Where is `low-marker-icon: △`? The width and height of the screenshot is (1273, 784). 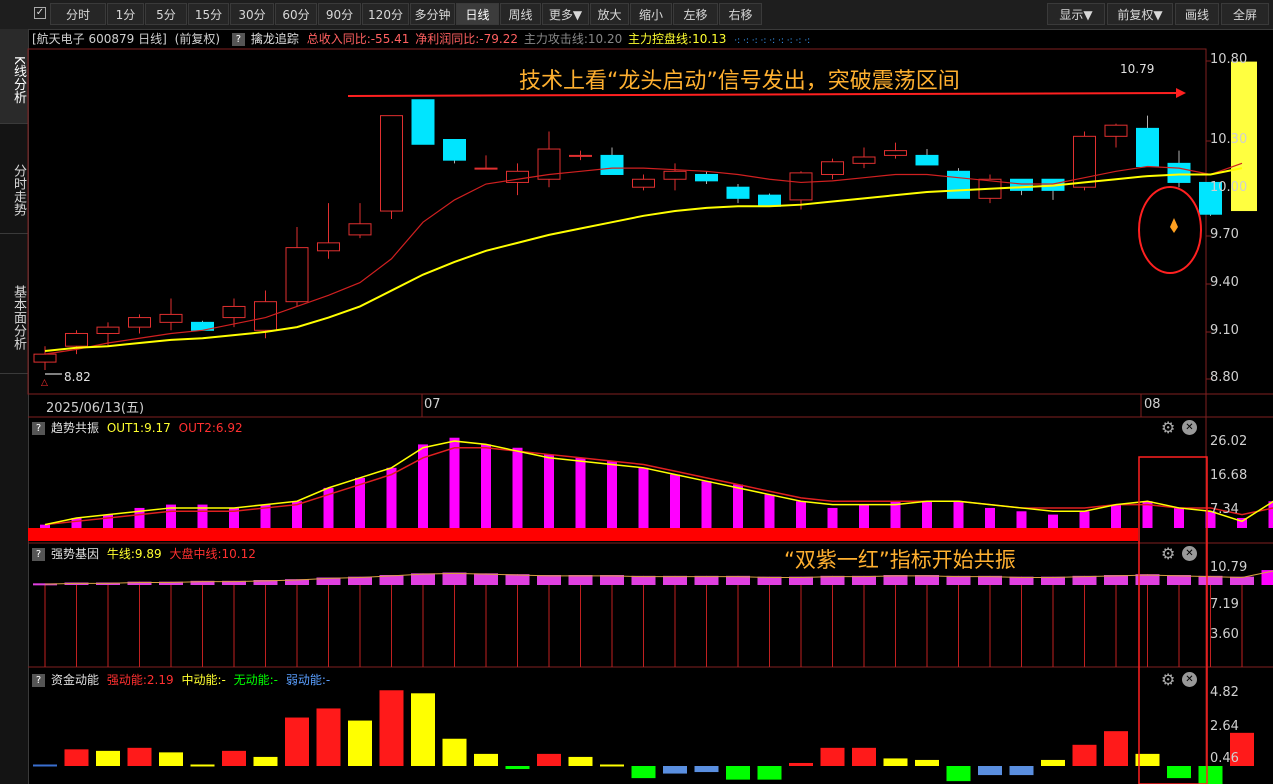
low-marker-icon: △ is located at coordinates (44, 383).